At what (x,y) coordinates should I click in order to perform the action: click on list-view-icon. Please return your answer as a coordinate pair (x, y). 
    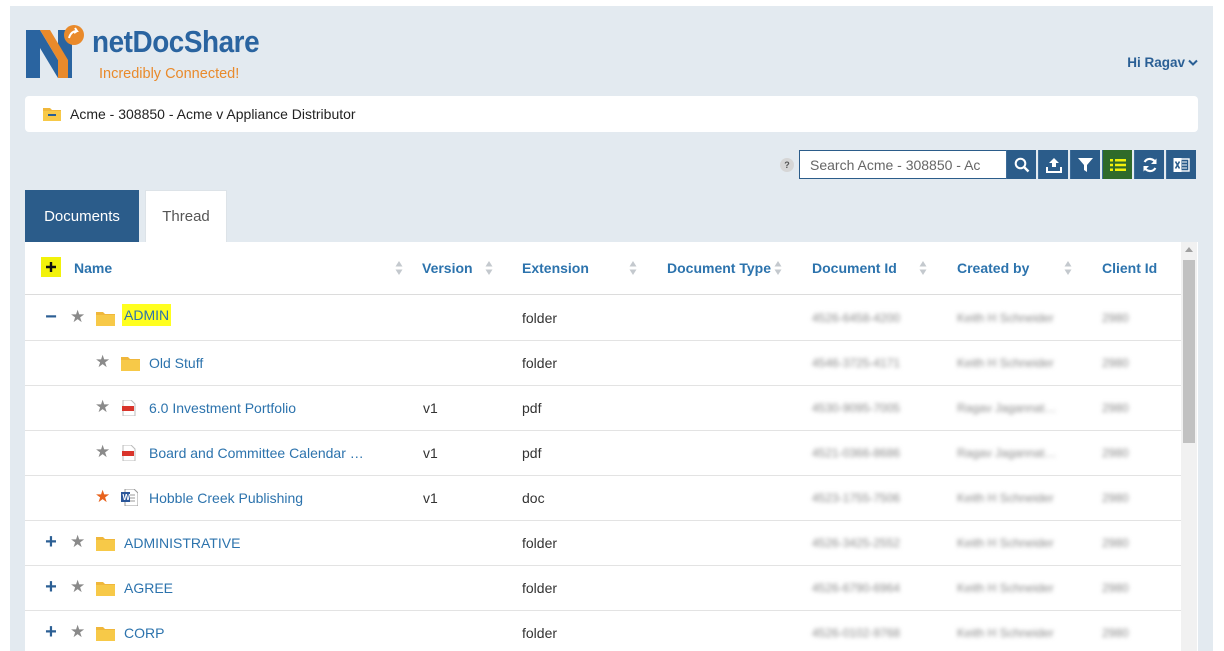
    Looking at the image, I should click on (1117, 164).